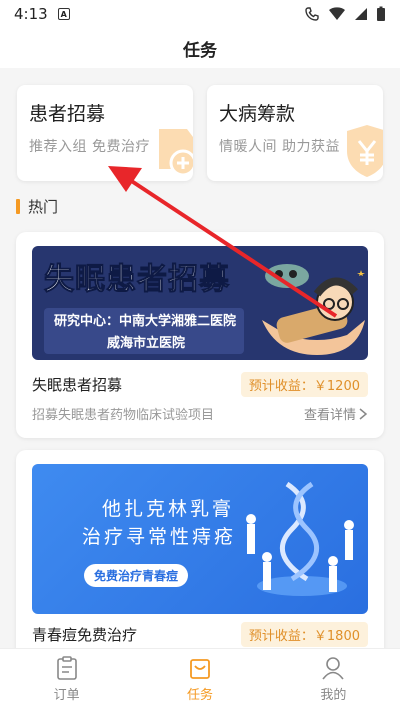 This screenshot has height=710, width=400. I want to click on category-title: 患者招募, so click(67, 114).